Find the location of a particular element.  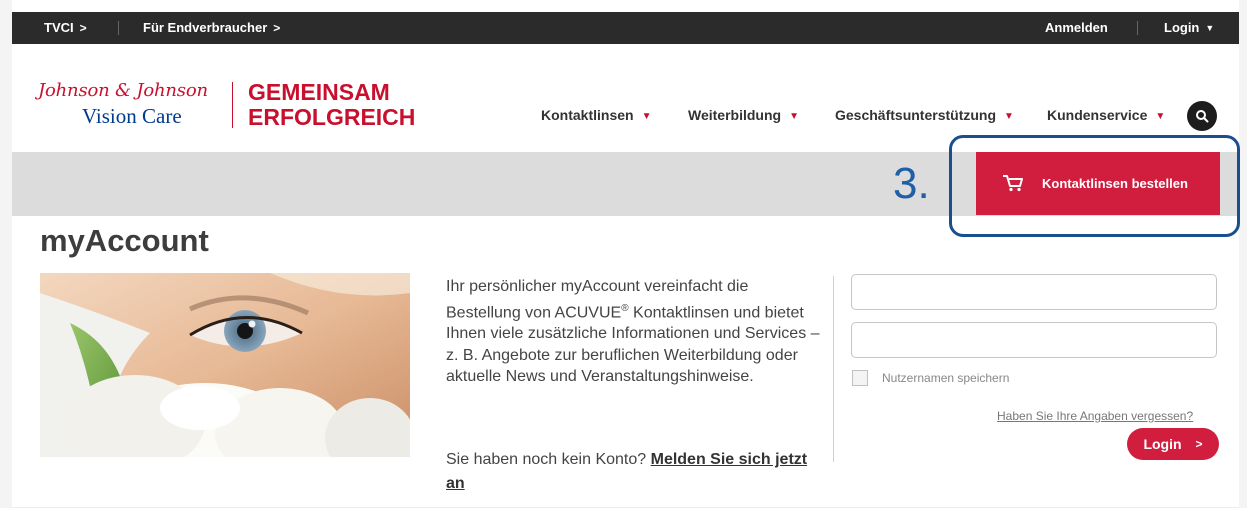

remember-username-option: Nutzernamen speichern is located at coordinates (930, 378).